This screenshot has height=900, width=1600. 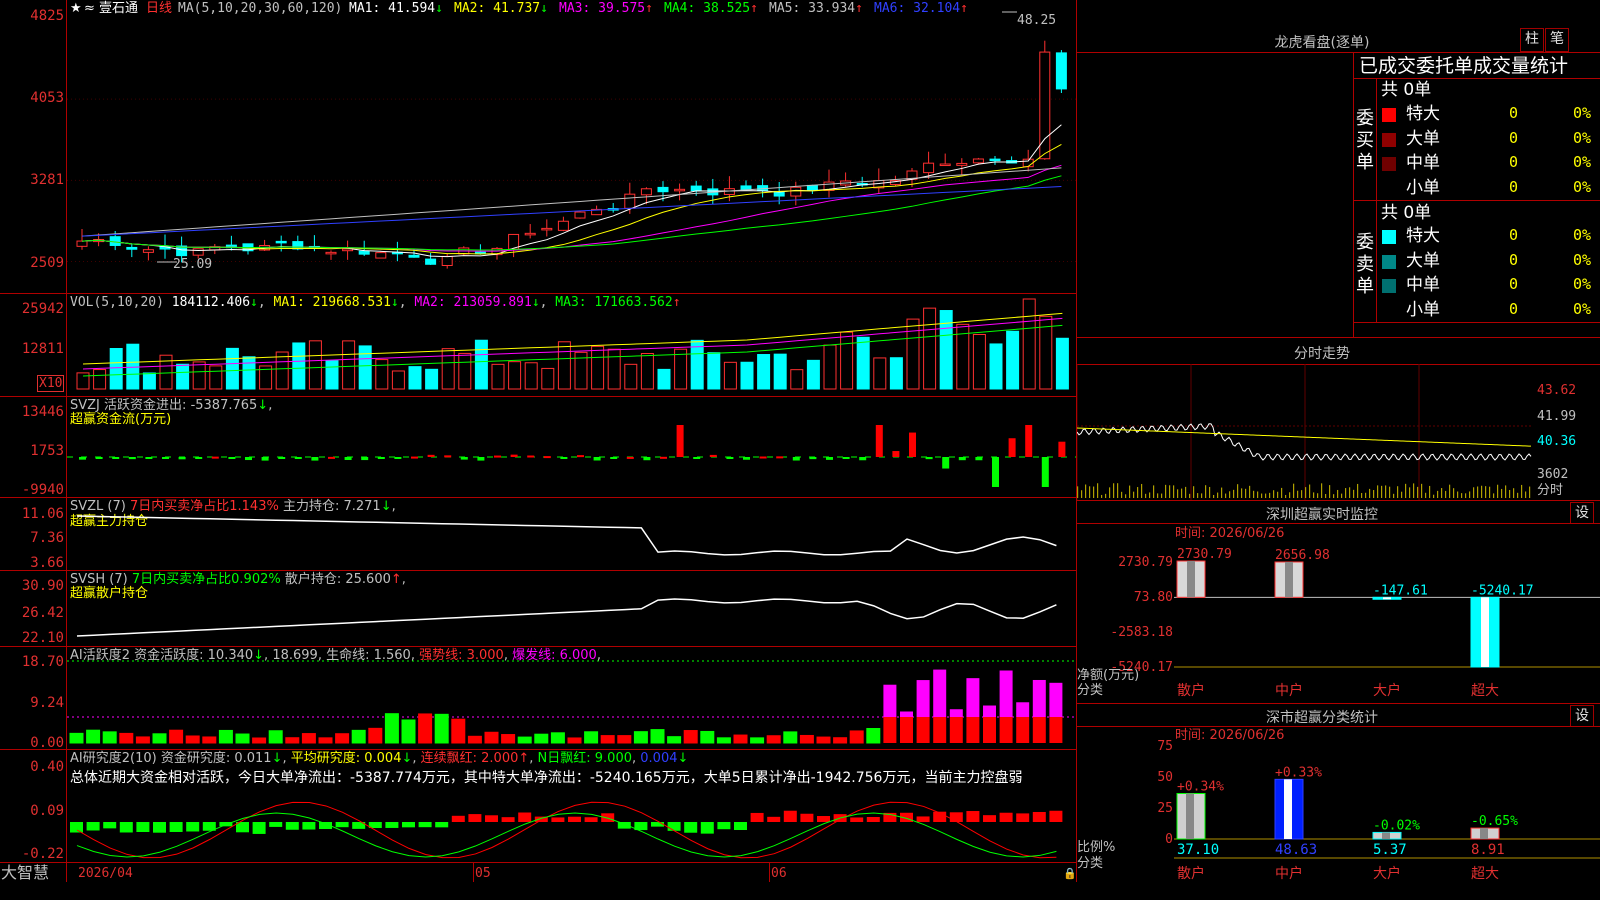 What do you see at coordinates (1204, 554) in the screenshot?
I see `monitor-value-label: 2730.79` at bounding box center [1204, 554].